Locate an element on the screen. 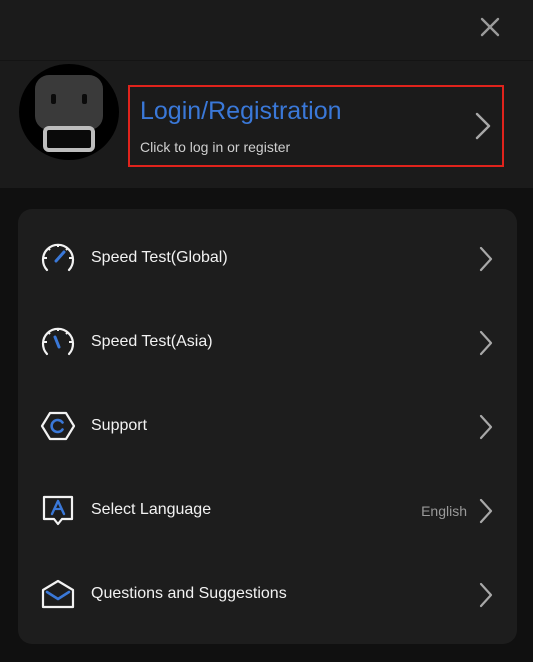  login-title: Login/Registration is located at coordinates (241, 111).